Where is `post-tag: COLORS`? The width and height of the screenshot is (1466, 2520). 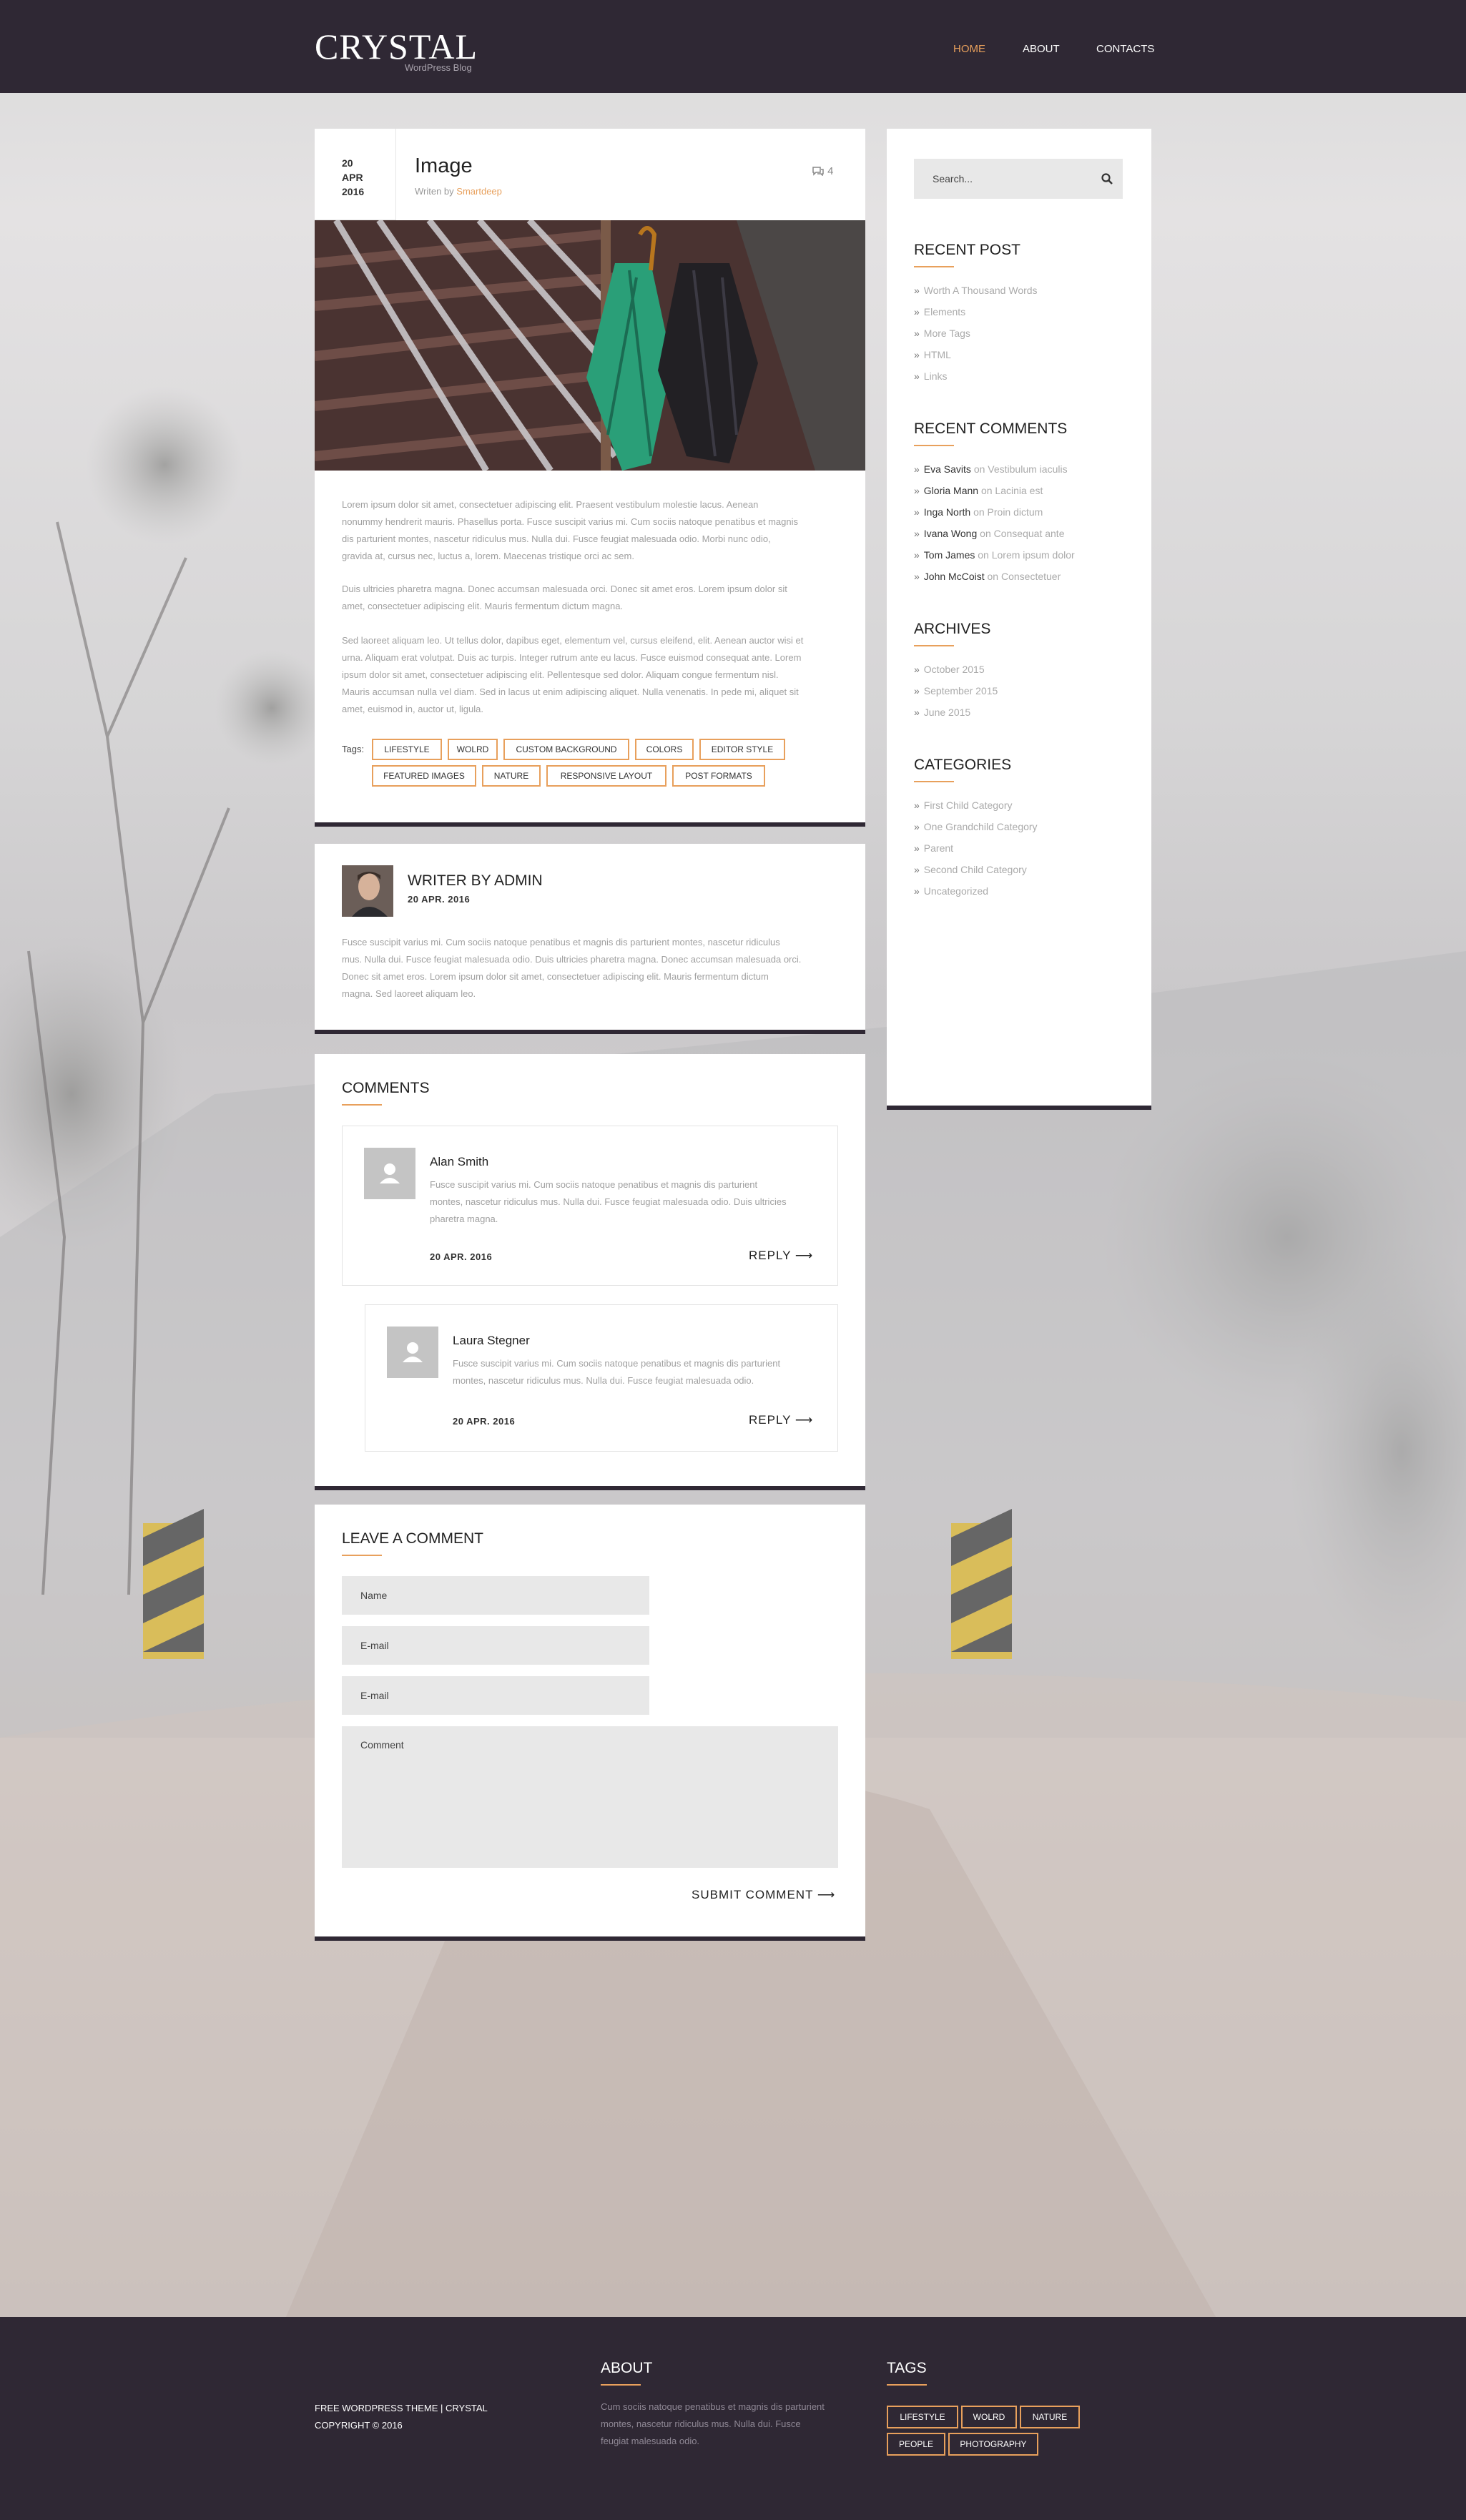 post-tag: COLORS is located at coordinates (664, 749).